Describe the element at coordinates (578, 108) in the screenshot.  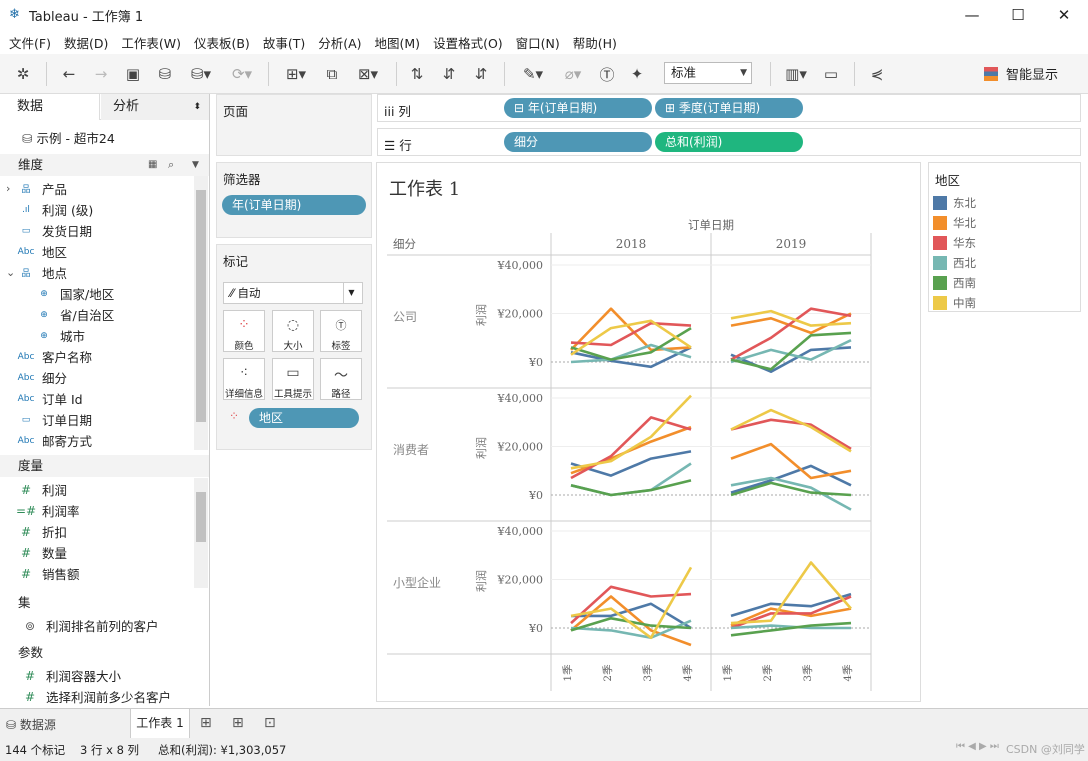
I see `column-pill-year: ⊟ 年(订单日期)` at that location.